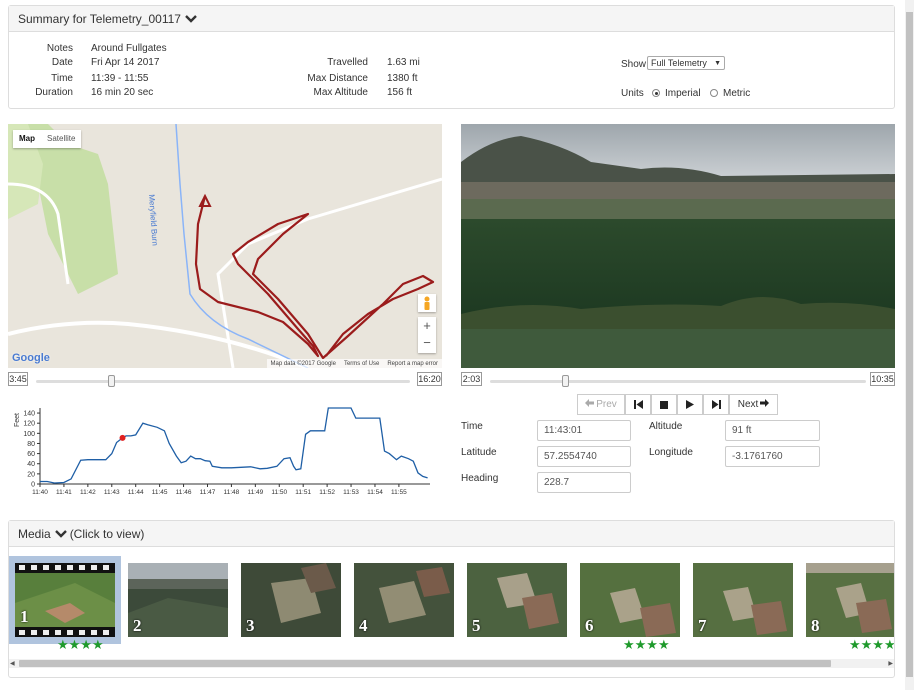 This screenshot has height=690, width=914. Describe the element at coordinates (890, 663) in the screenshot. I see `scroll-right-icon: ▶` at that location.